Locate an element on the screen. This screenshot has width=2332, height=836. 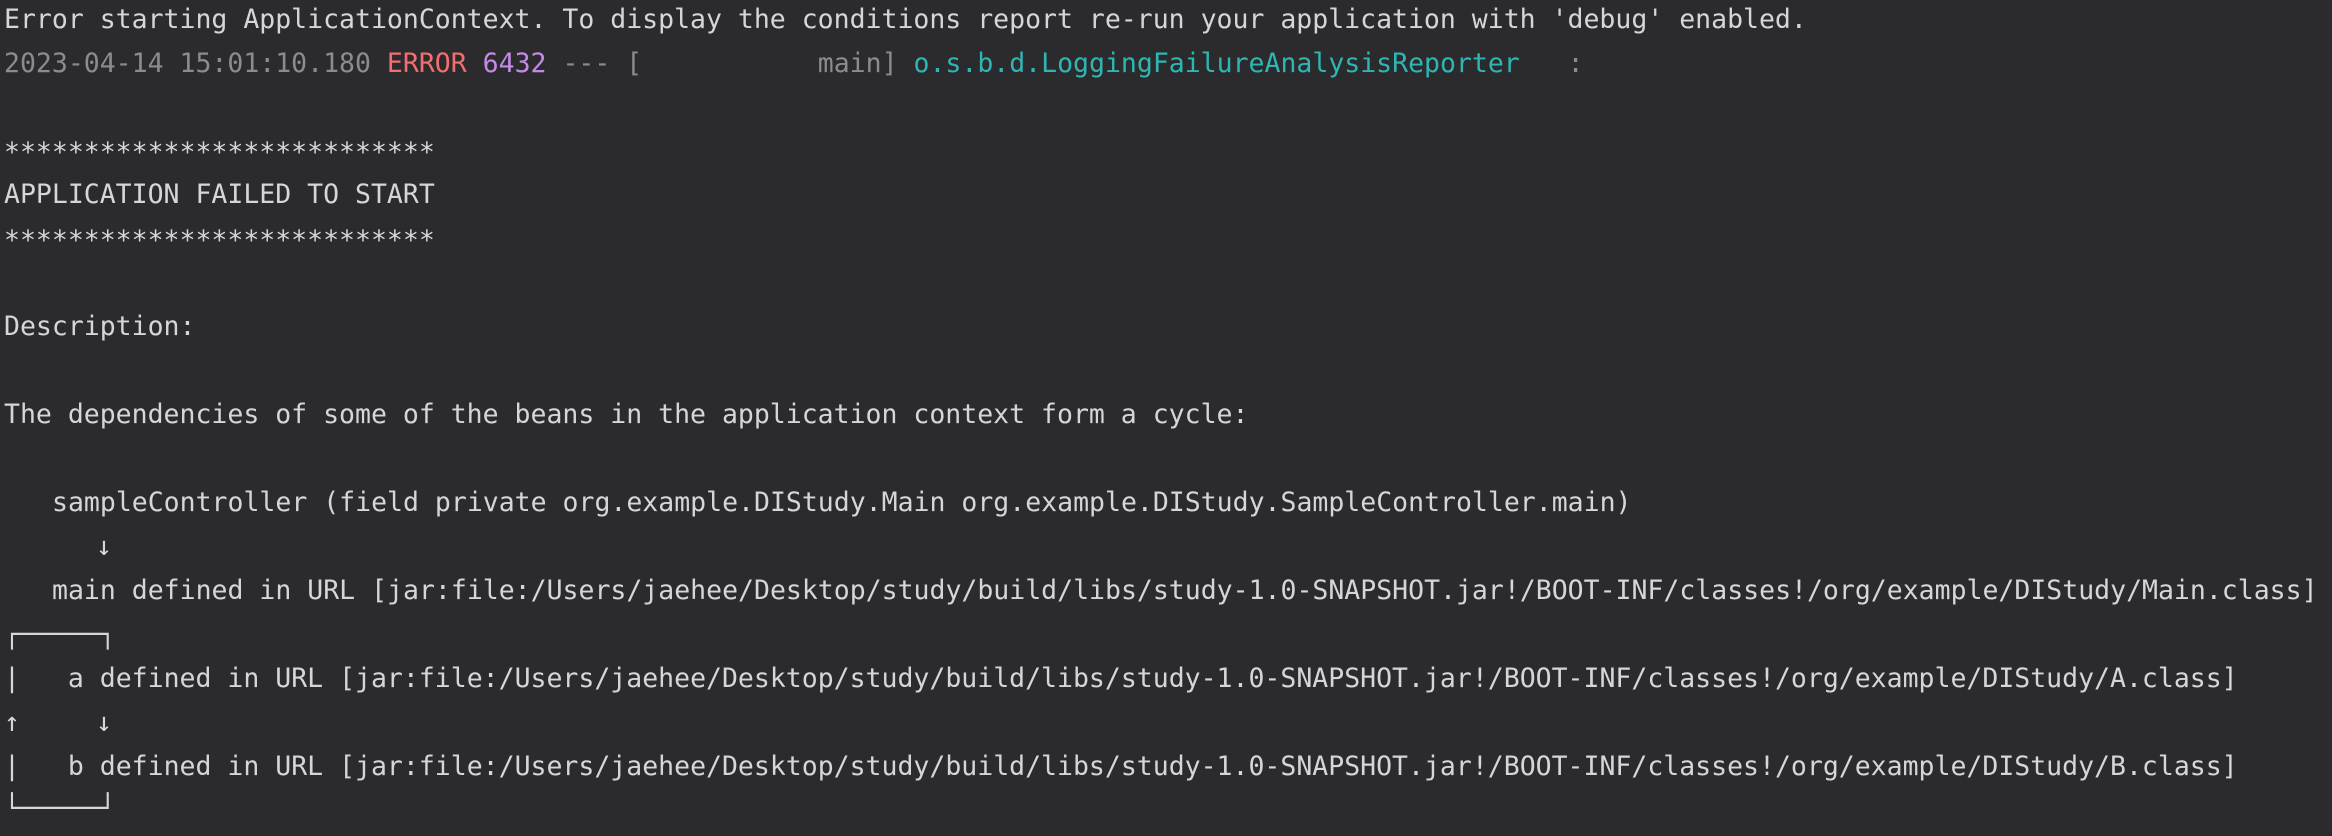
log-pid: 6432 is located at coordinates (514, 63).